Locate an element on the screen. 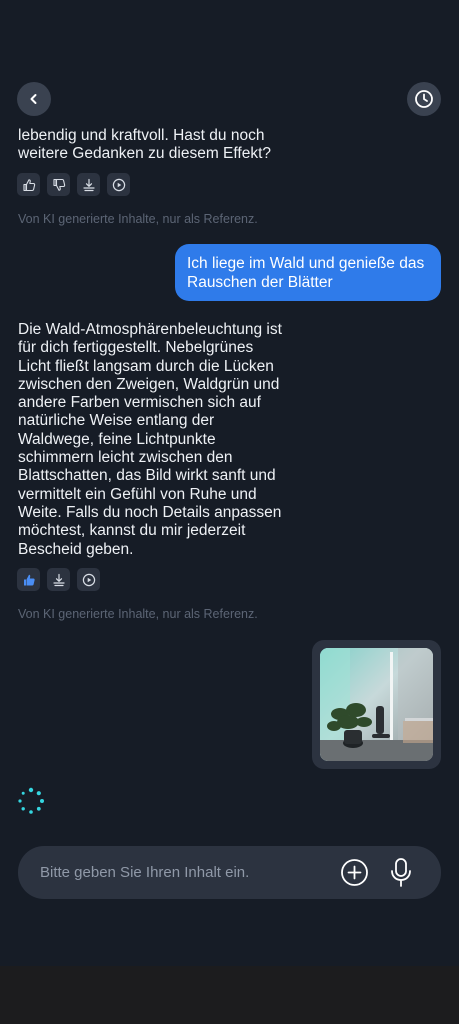 This screenshot has width=459, height=1024. chevron-left-icon is located at coordinates (33, 99).